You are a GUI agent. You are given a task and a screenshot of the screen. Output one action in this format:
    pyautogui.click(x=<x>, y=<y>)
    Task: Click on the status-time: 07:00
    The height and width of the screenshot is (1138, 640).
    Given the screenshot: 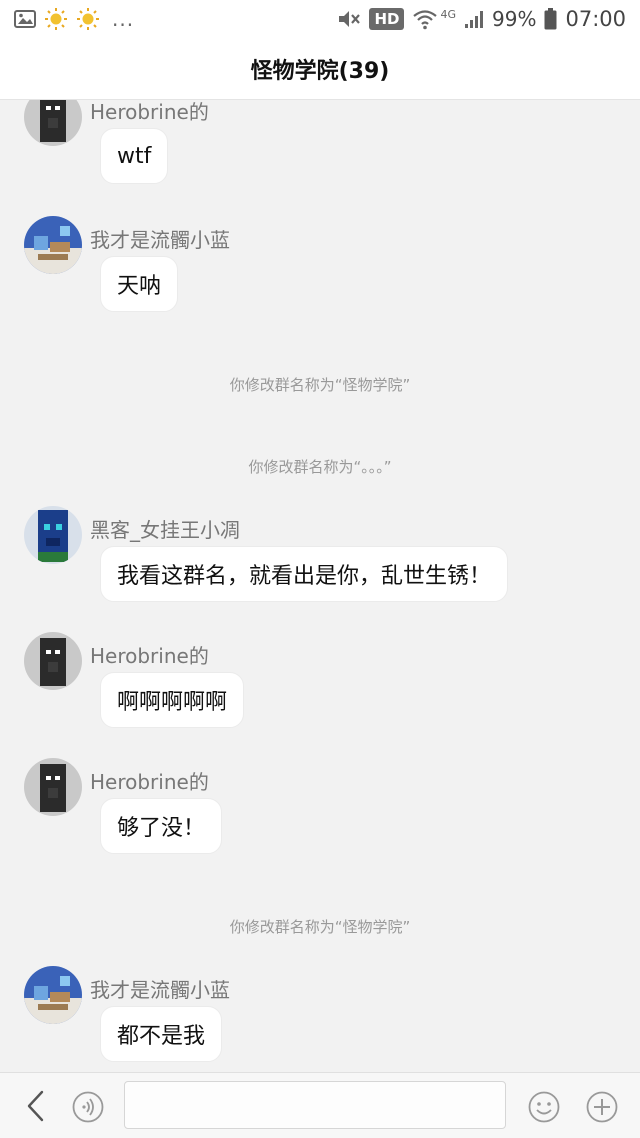 What is the action you would take?
    pyautogui.click(x=595, y=19)
    